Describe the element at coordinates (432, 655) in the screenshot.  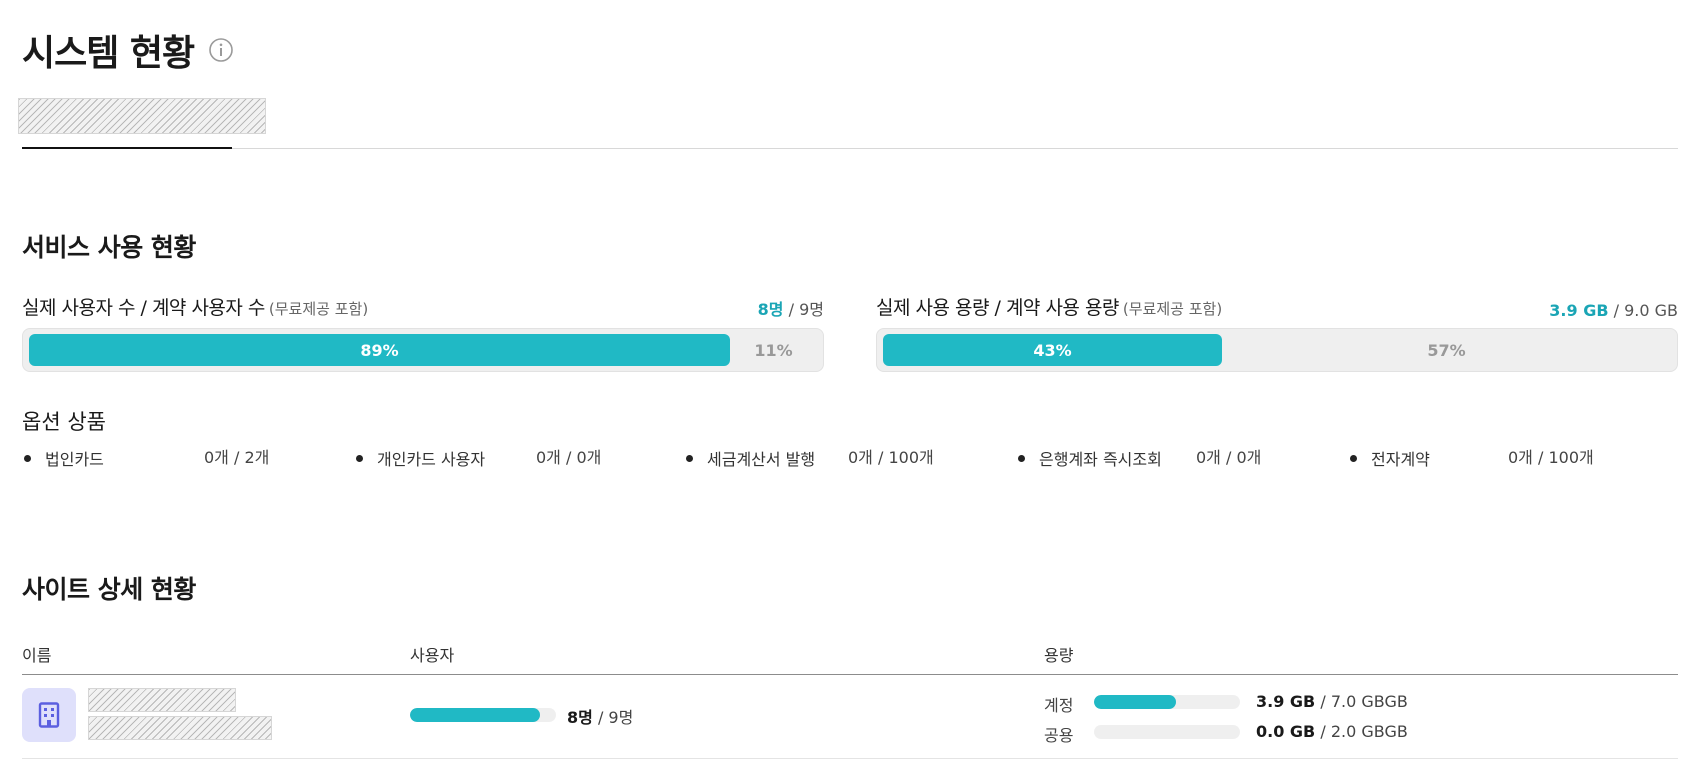
I see `column-header-users: 사용자` at that location.